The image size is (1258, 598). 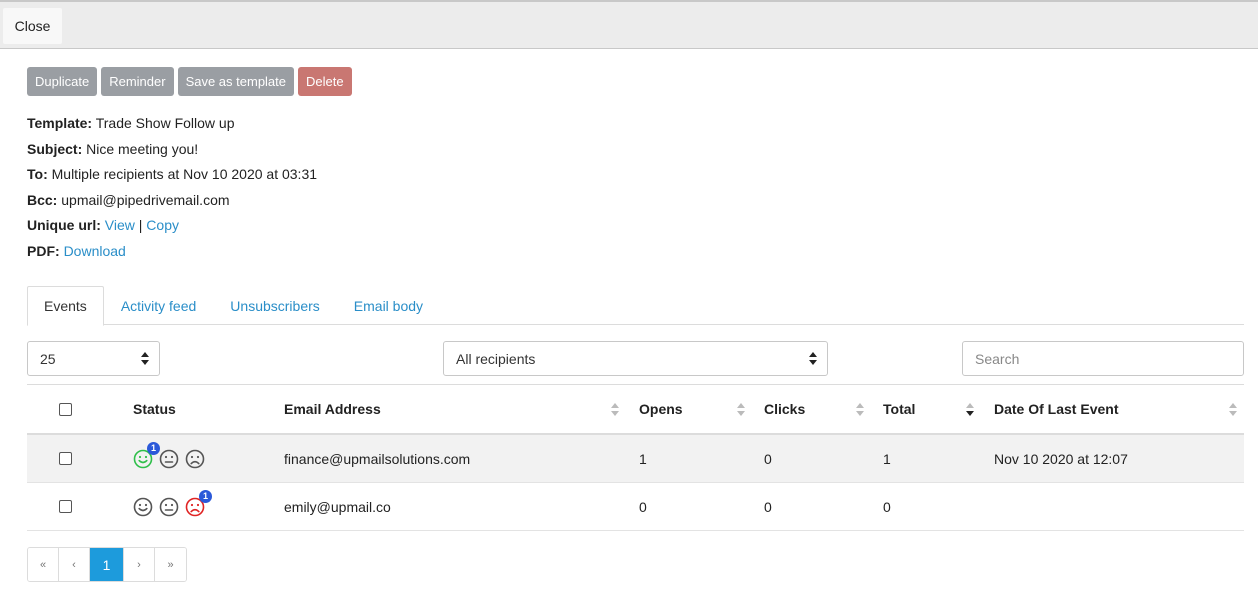 I want to click on close-button: Close, so click(x=32, y=26).